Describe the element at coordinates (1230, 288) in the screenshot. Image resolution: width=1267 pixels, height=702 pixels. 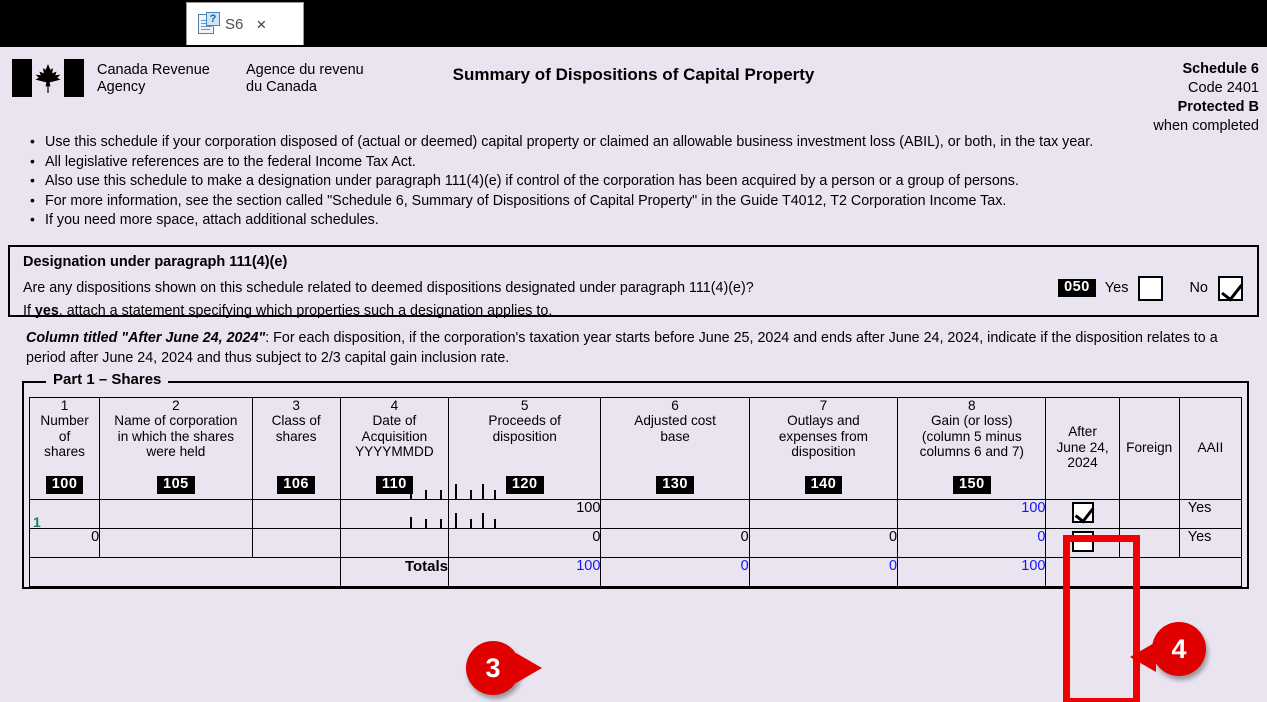
I see `designation-no-checkbox` at that location.